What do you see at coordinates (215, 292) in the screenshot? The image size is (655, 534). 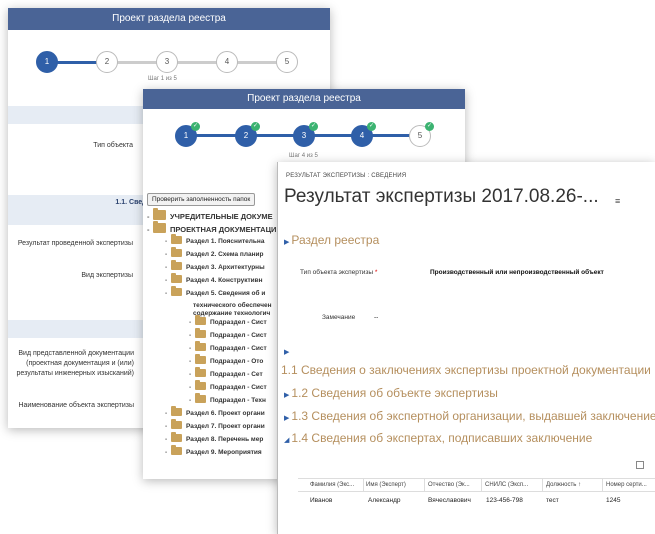 I see `tree-item: - Раздел 5. Сведения об и` at bounding box center [215, 292].